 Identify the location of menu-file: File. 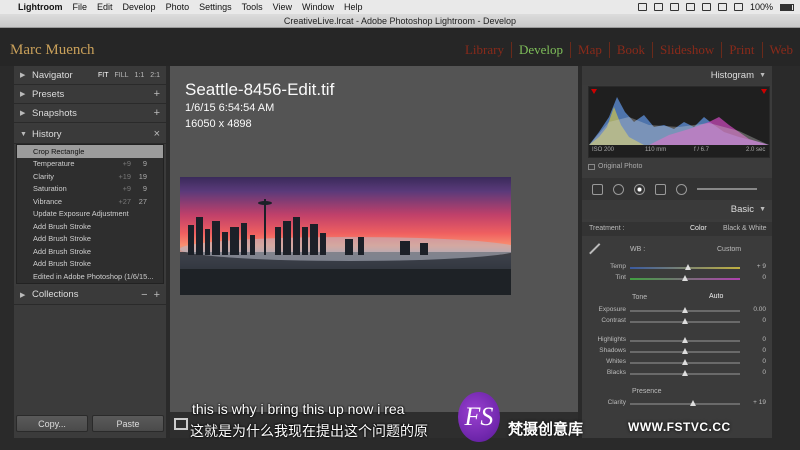
(80, 7).